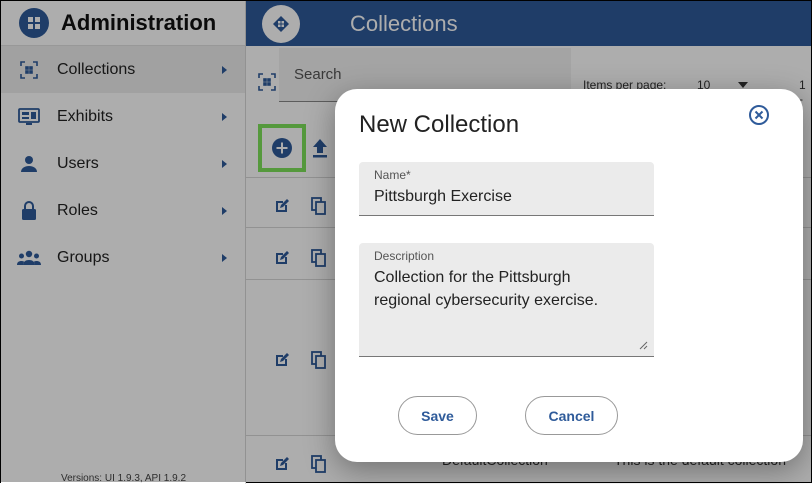 This screenshot has width=812, height=484. What do you see at coordinates (759, 115) in the screenshot?
I see `close-icon` at bounding box center [759, 115].